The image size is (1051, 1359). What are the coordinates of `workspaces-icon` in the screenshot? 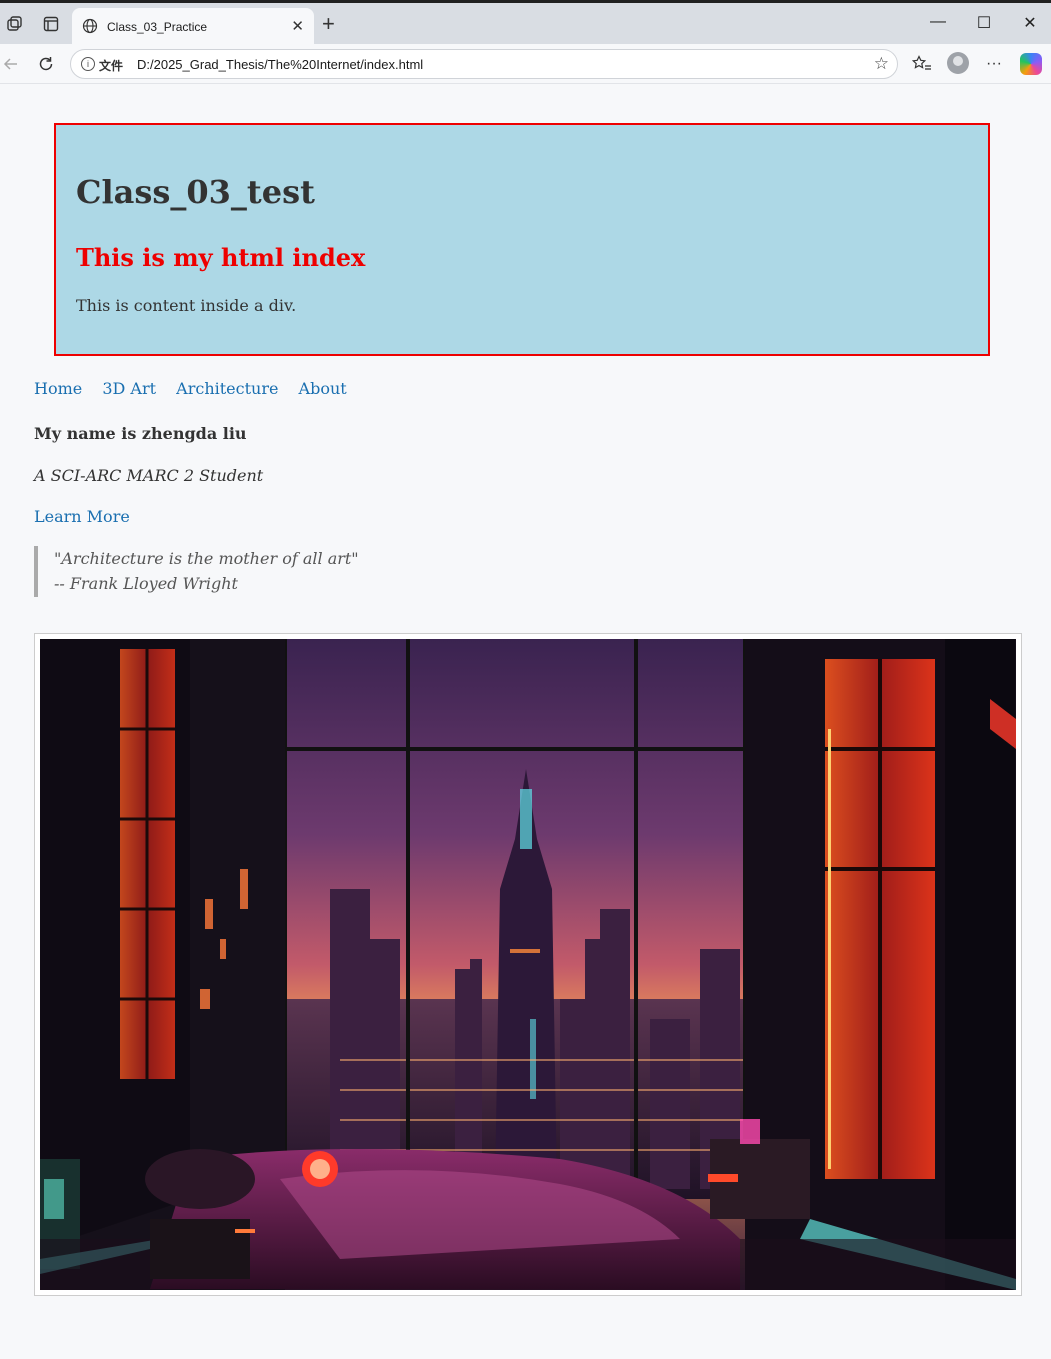 It's located at (15, 24).